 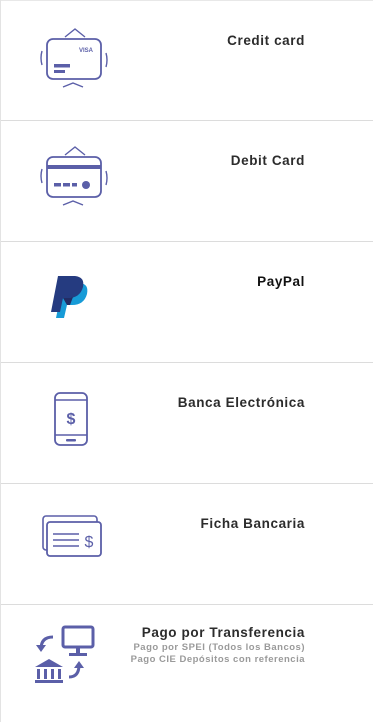 I want to click on payment-option-label: Credit card, so click(x=266, y=40).